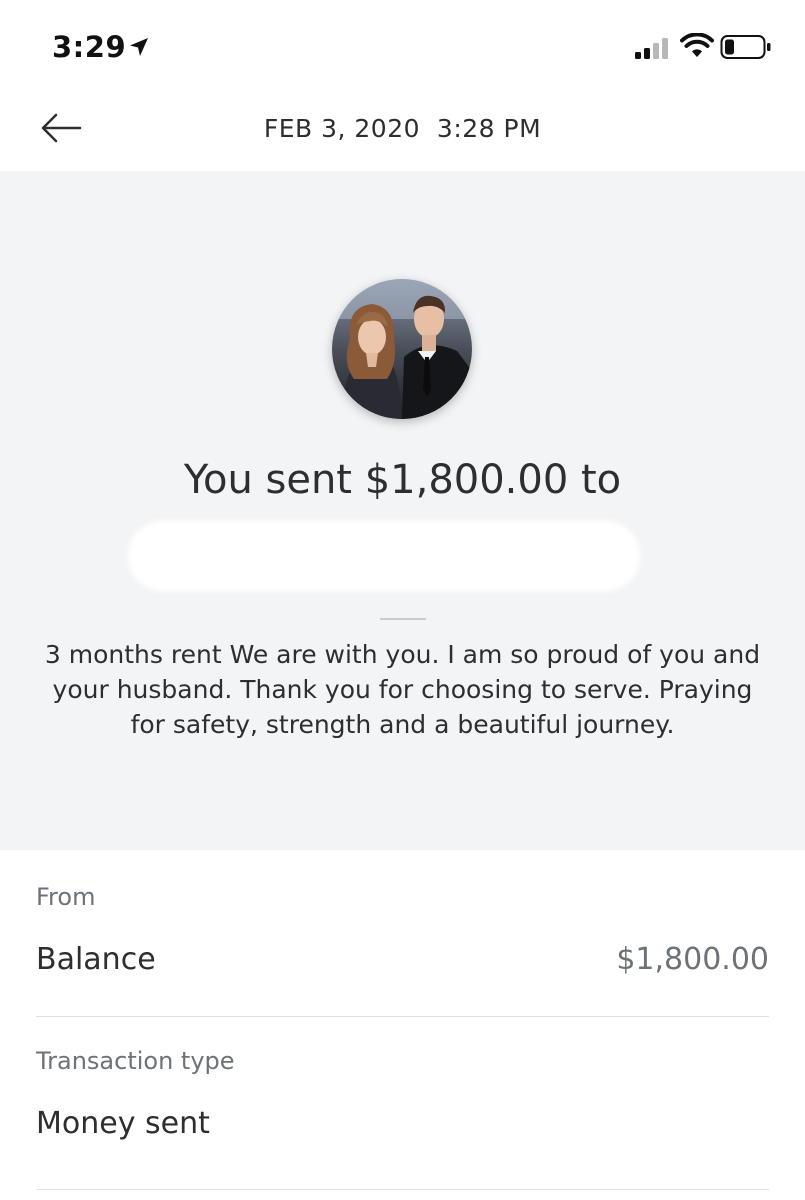 The width and height of the screenshot is (805, 1200). Describe the element at coordinates (651, 48) in the screenshot. I see `cellular-signal-icon` at that location.